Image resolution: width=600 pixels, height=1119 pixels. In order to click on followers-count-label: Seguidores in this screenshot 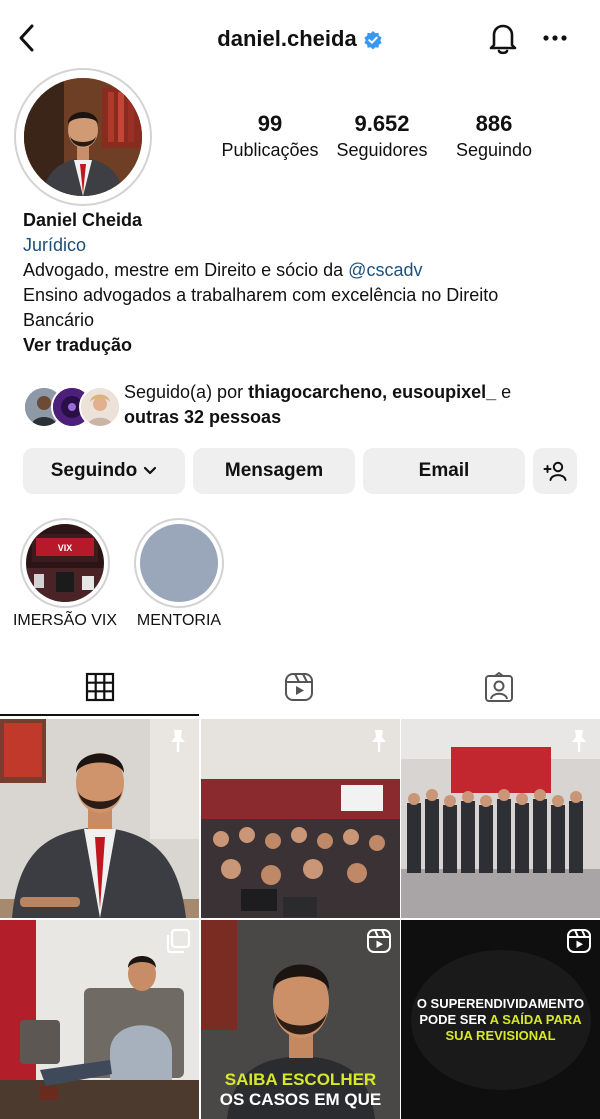, I will do `click(382, 150)`.